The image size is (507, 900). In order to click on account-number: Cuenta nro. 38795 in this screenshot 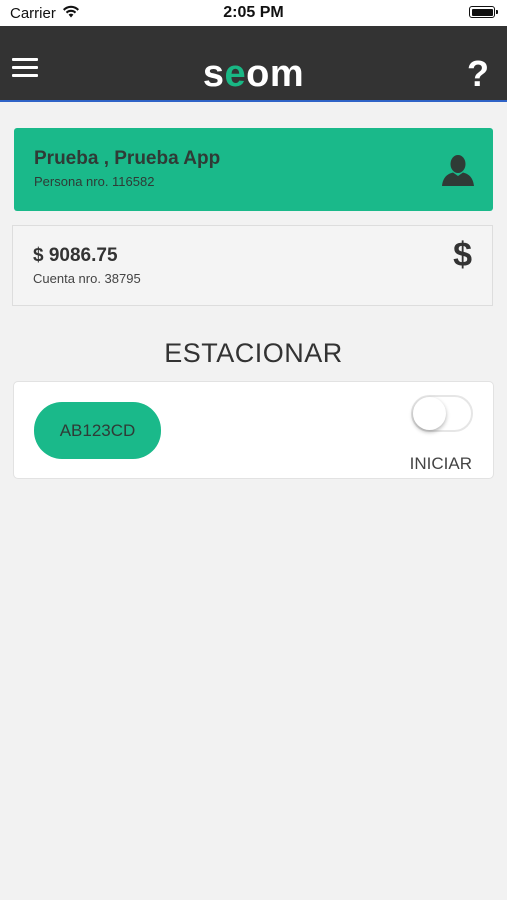, I will do `click(87, 278)`.